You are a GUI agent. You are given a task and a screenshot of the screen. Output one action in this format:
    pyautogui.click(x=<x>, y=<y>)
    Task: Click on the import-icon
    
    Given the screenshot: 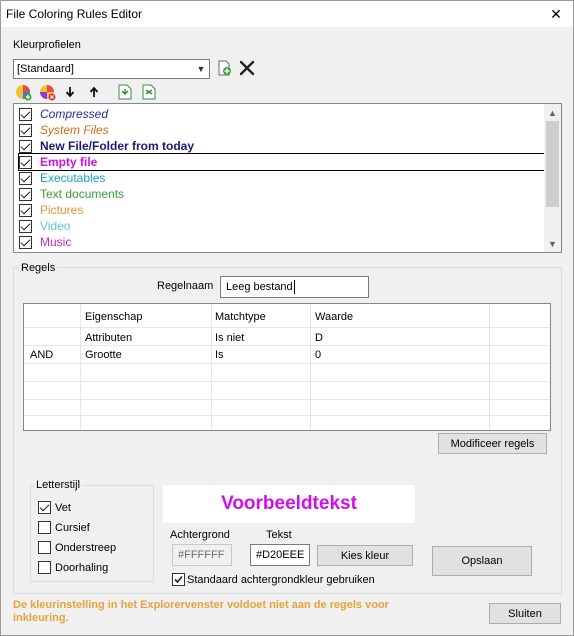 What is the action you would take?
    pyautogui.click(x=125, y=92)
    